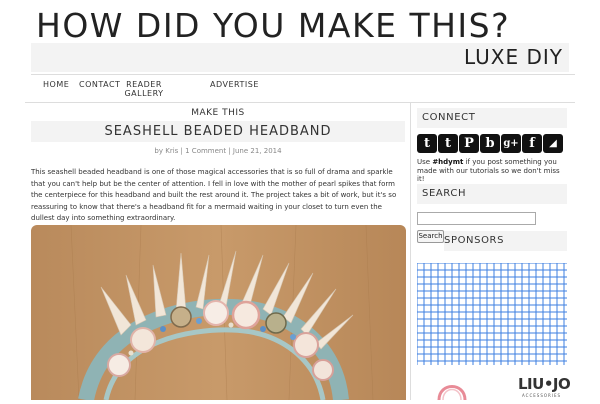  Describe the element at coordinates (300, 57) in the screenshot. I see `tagline-bar: LUXE DIY` at that location.